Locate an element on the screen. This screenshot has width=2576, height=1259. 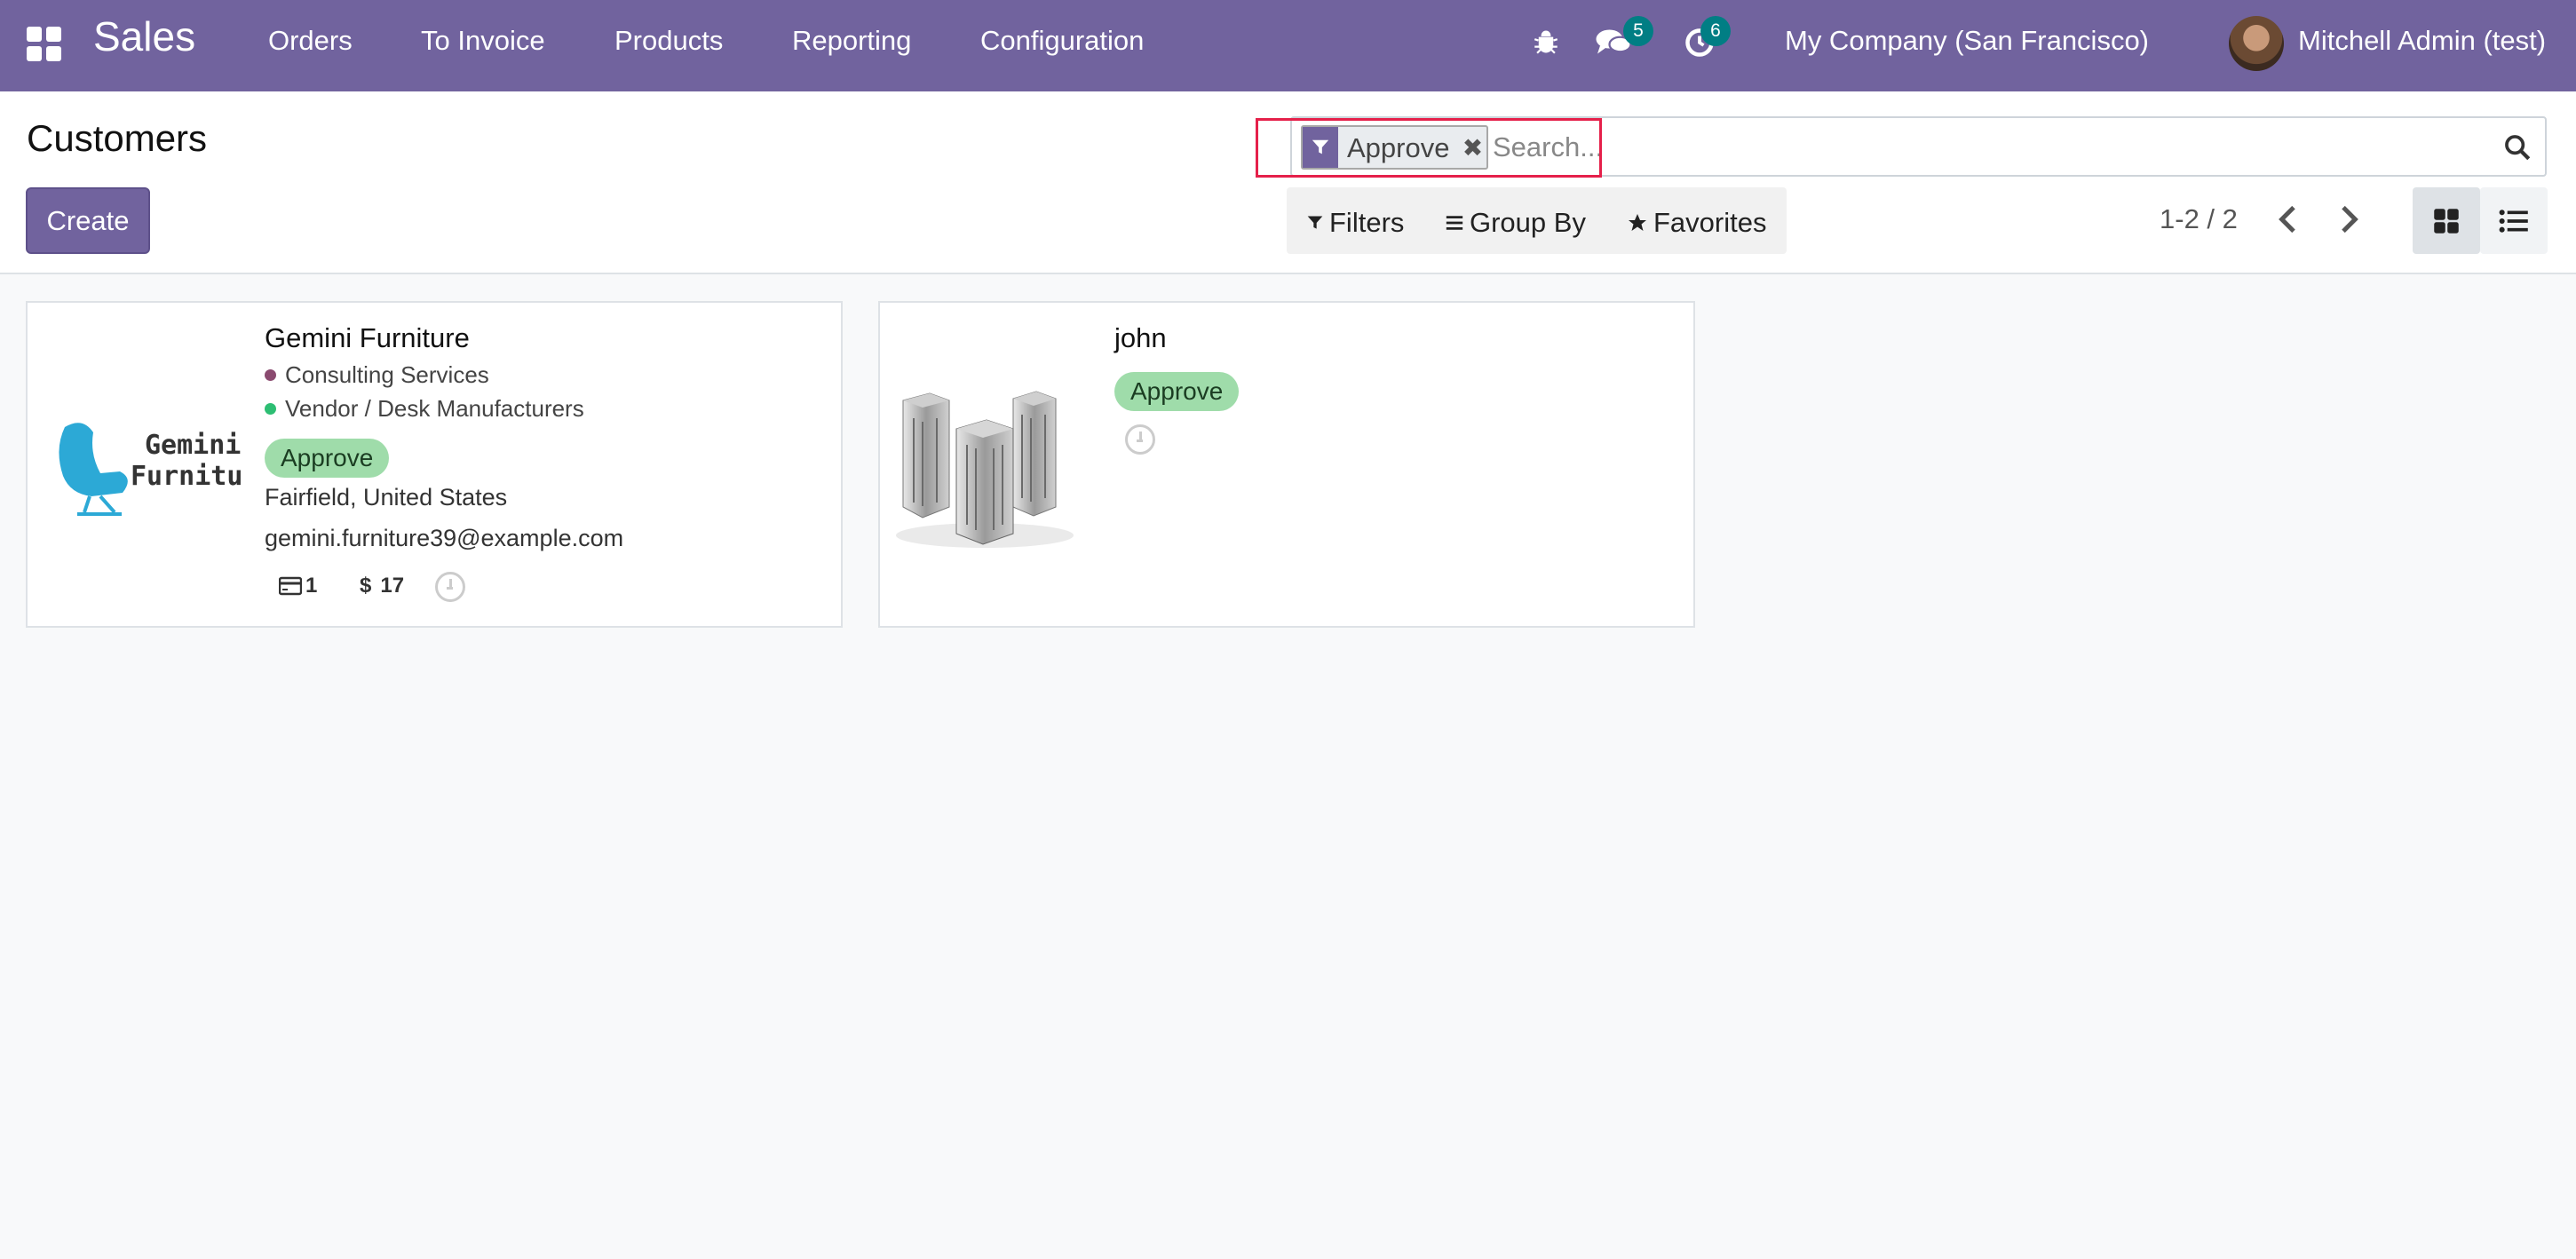
list-view-icon is located at coordinates (2514, 220).